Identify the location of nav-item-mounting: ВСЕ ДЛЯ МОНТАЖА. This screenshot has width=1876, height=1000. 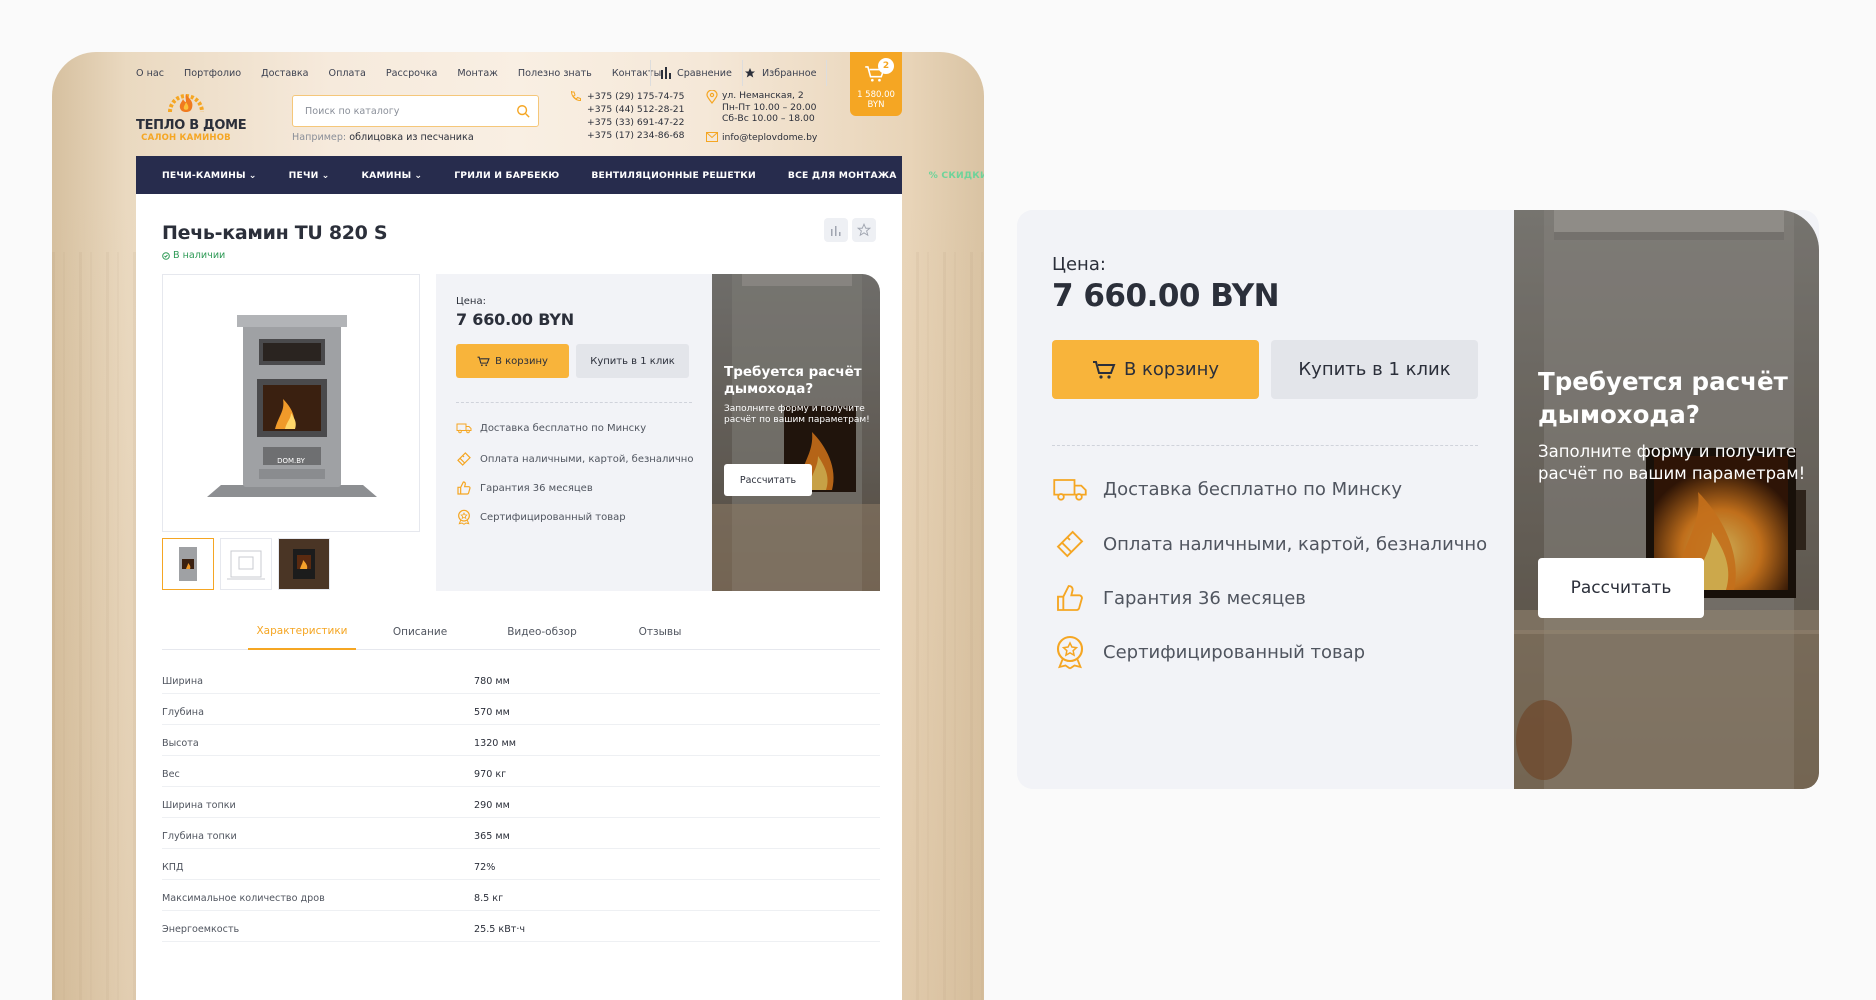
(842, 175).